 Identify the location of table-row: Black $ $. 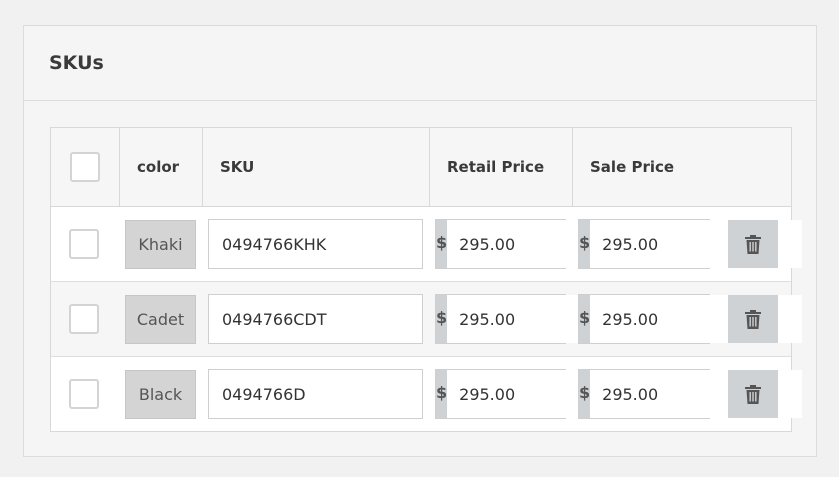
(427, 394).